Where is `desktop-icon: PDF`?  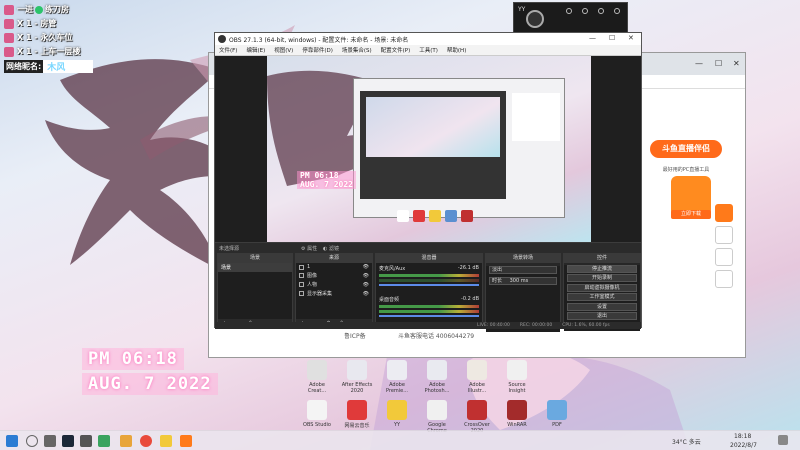 desktop-icon: PDF is located at coordinates (557, 417).